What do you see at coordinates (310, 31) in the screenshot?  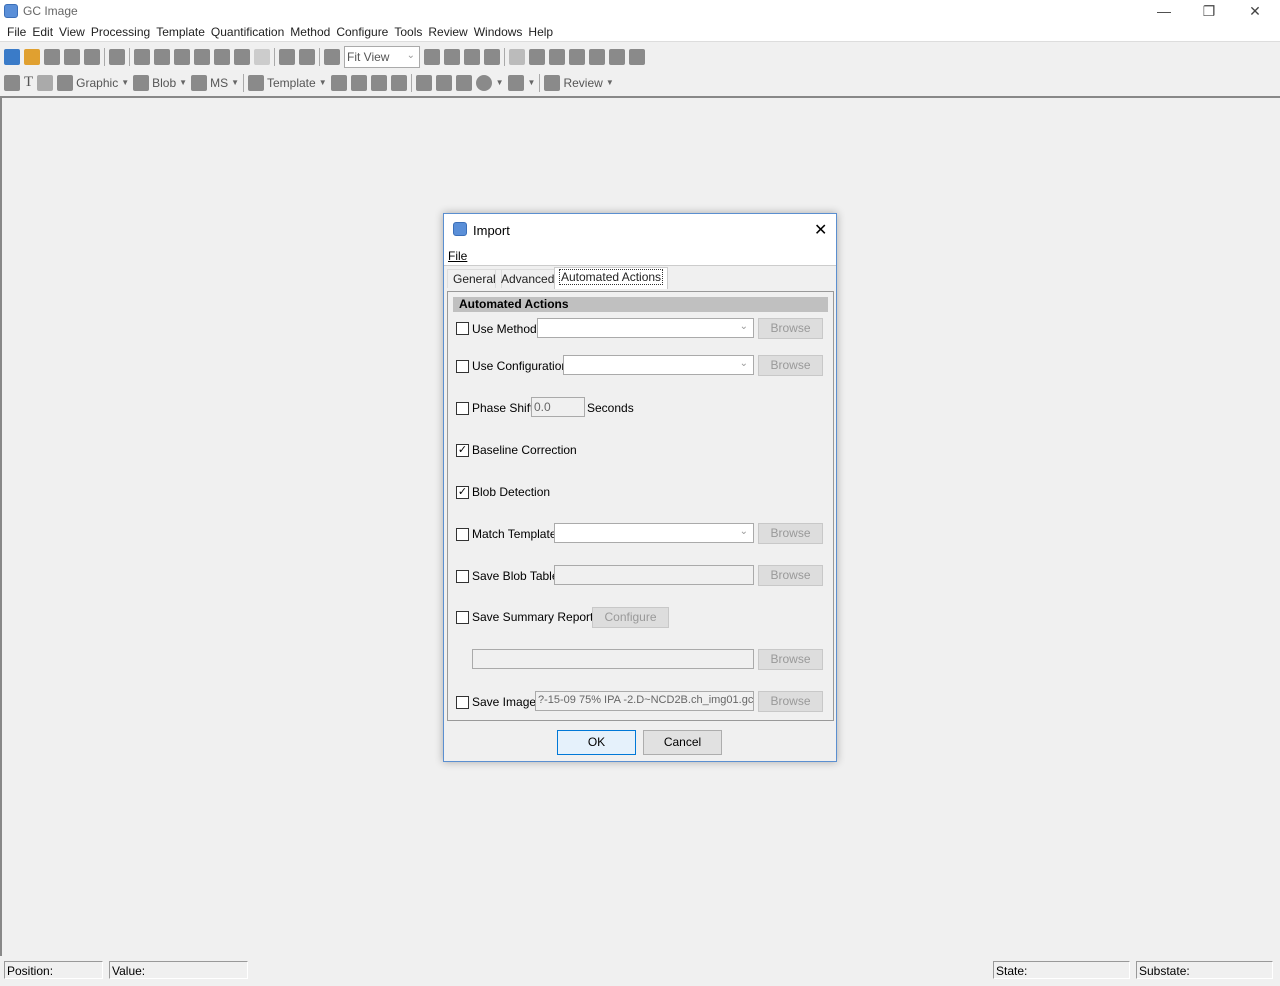 I see `menu-method: Method` at bounding box center [310, 31].